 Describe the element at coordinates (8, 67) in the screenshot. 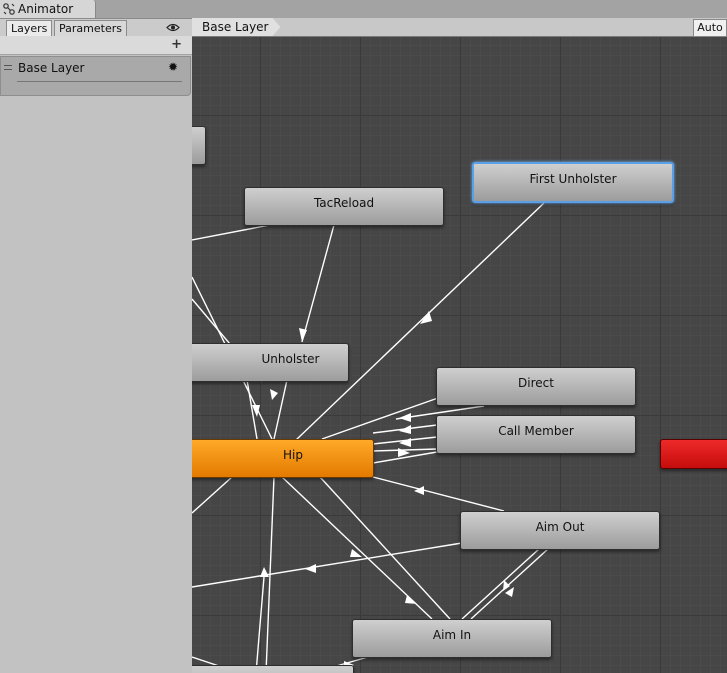

I see `drag-handle-icon` at that location.